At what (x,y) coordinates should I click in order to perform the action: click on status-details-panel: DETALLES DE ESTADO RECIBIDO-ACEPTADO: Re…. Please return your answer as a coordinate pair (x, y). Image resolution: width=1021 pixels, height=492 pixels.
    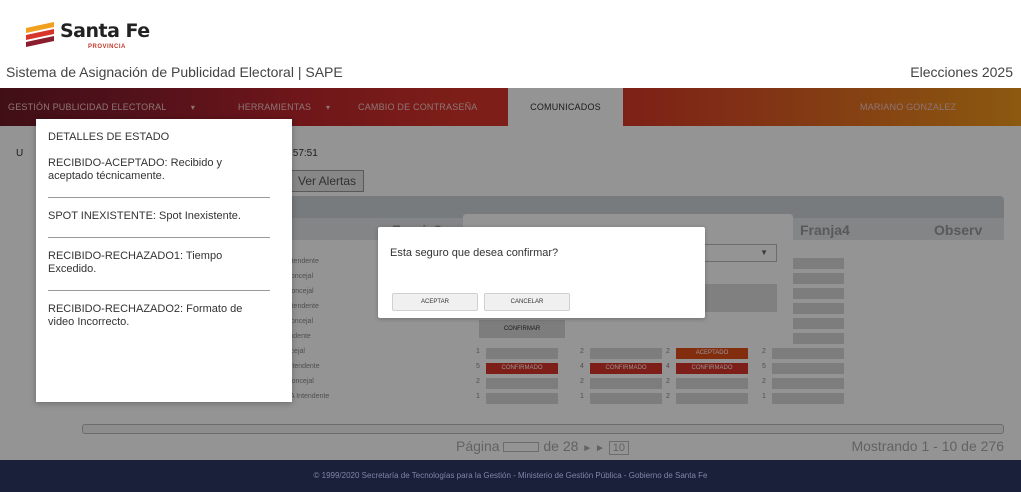
    Looking at the image, I should click on (164, 260).